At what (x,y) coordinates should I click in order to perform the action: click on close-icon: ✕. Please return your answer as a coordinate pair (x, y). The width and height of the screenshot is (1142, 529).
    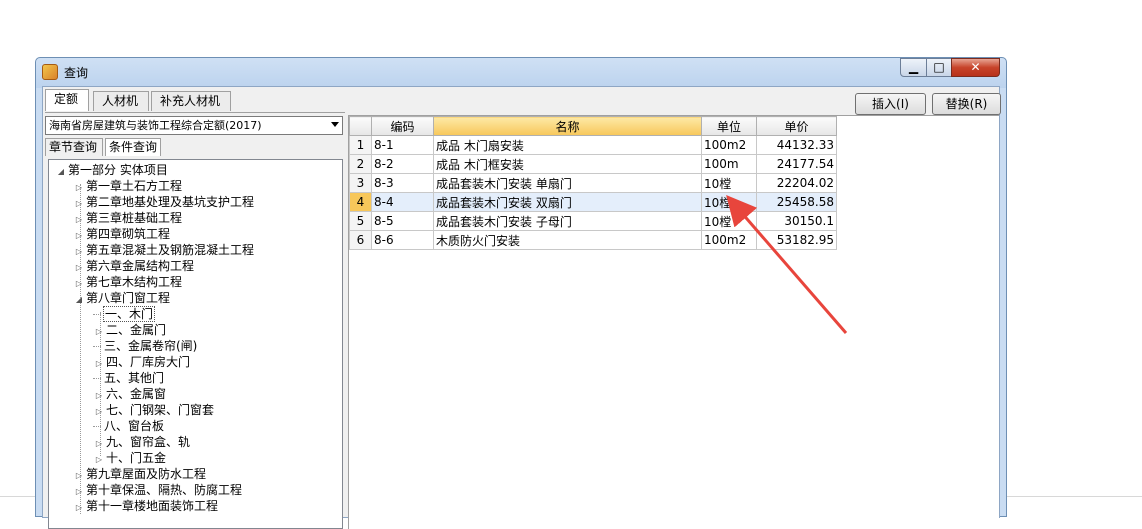
    Looking at the image, I should click on (975, 67).